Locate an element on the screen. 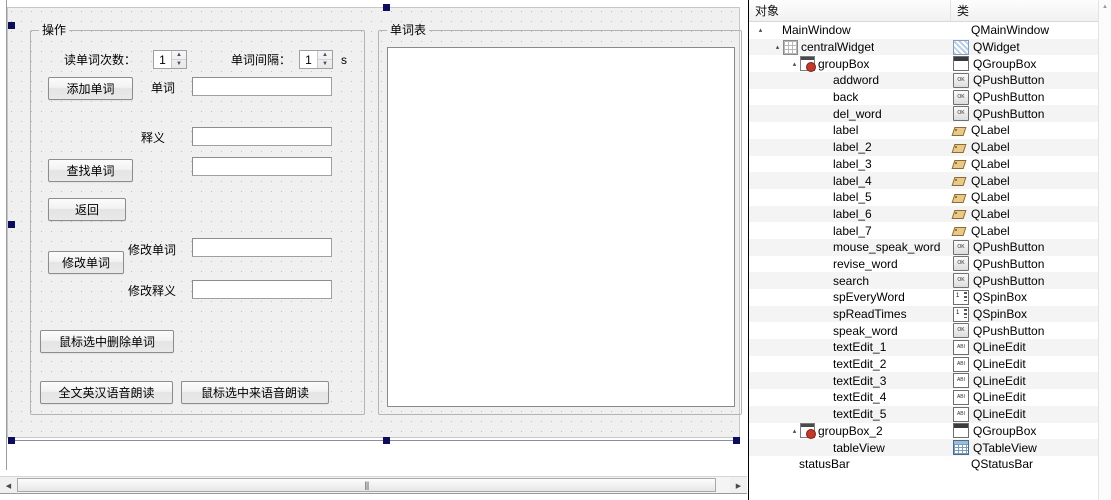 The image size is (1111, 500). button-revise-word: 修改单词 is located at coordinates (86, 262).